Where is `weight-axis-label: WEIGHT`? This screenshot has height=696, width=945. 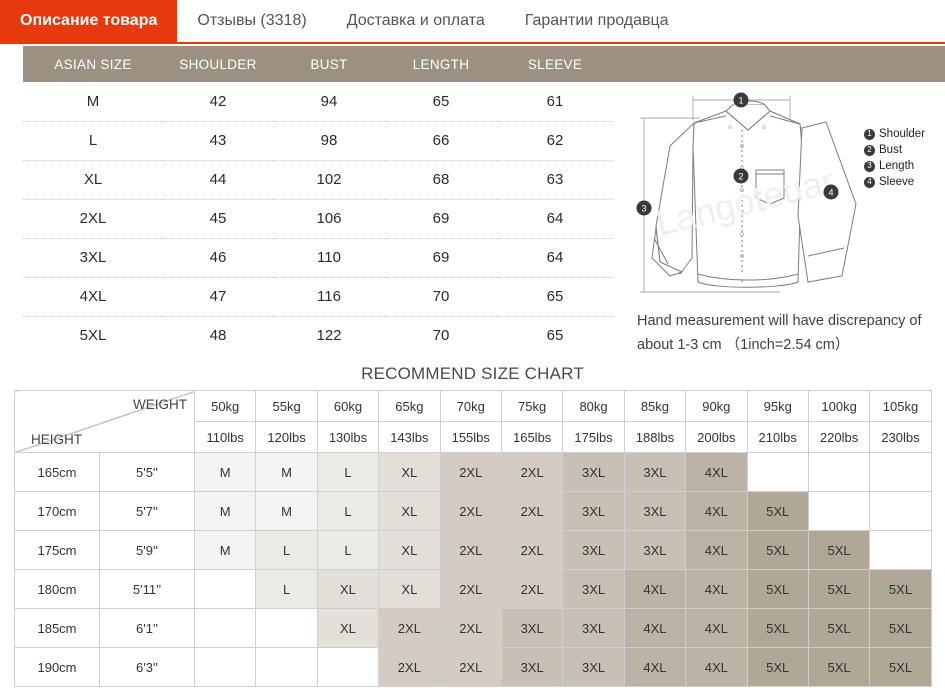
weight-axis-label: WEIGHT is located at coordinates (160, 404).